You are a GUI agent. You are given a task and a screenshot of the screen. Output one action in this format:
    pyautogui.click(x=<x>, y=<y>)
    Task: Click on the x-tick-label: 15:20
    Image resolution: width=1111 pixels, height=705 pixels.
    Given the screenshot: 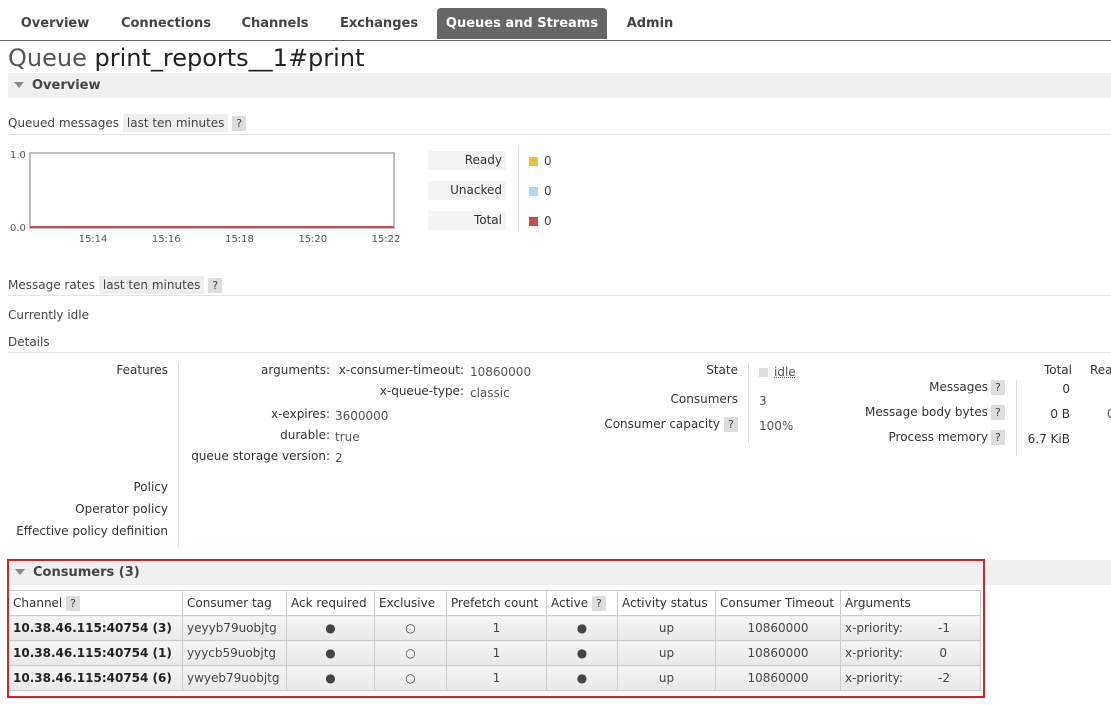 What is the action you would take?
    pyautogui.click(x=312, y=239)
    